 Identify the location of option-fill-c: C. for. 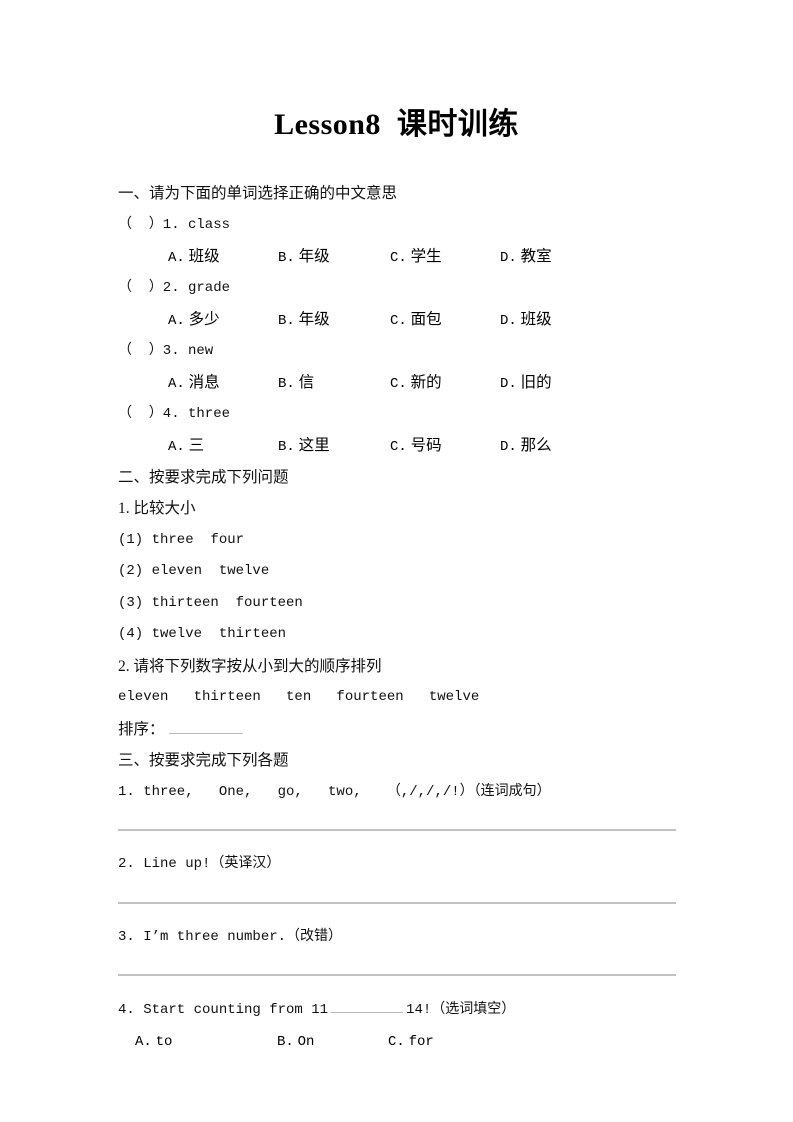
(411, 1042).